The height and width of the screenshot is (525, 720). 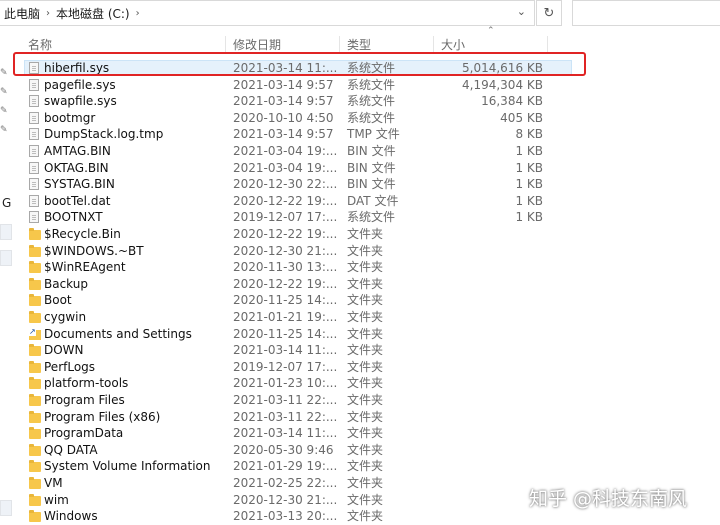 What do you see at coordinates (360, 300) in the screenshot?
I see `folder-row: Boot 2020-11-25 14:... 文件夹` at bounding box center [360, 300].